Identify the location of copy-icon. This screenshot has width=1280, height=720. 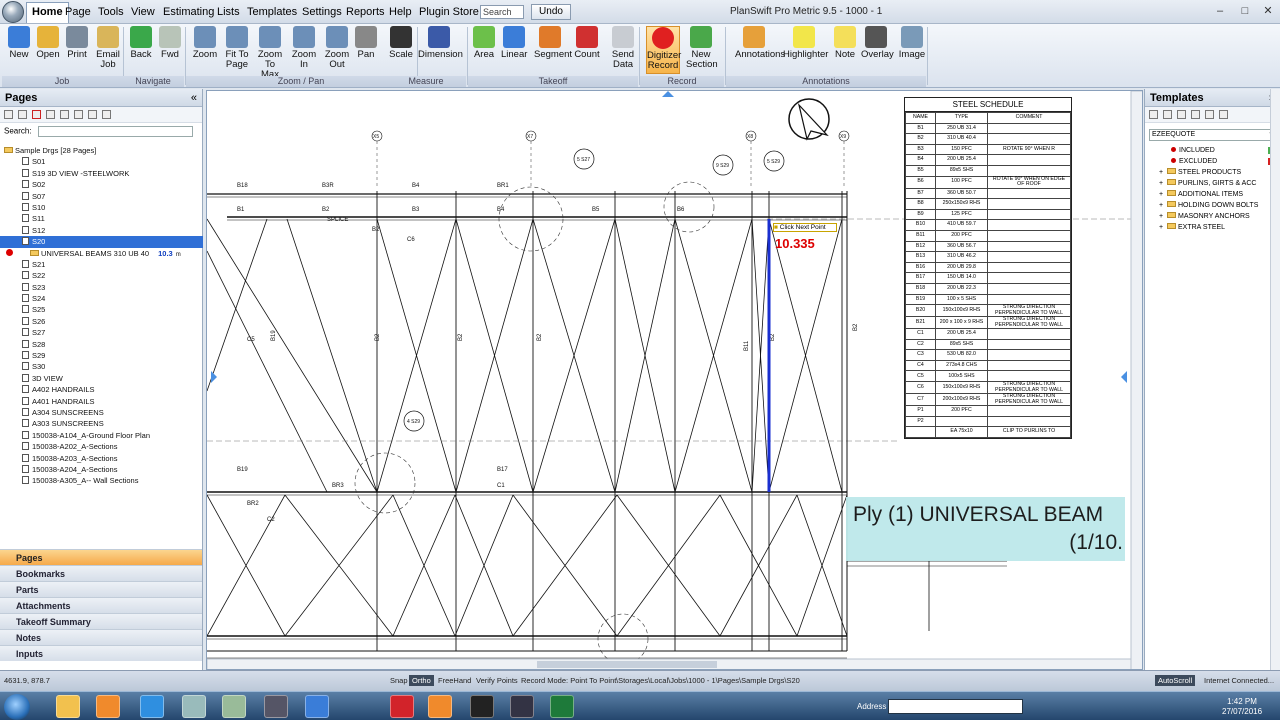
(1195, 114).